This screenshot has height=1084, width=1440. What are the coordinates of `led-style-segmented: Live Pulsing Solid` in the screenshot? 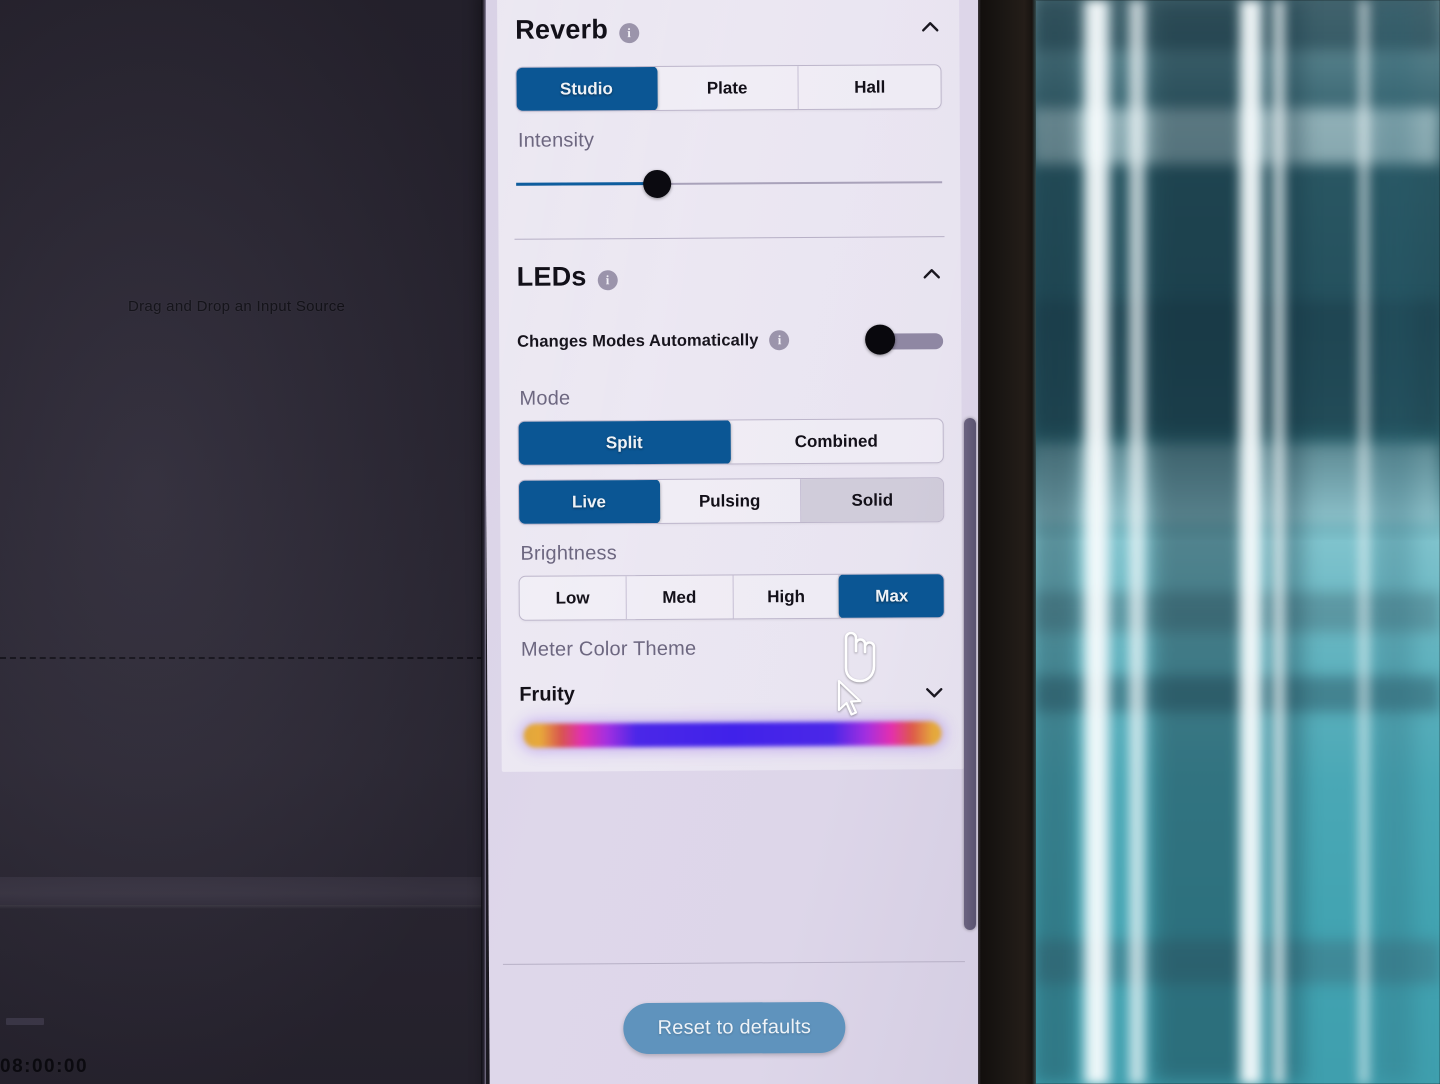 It's located at (731, 501).